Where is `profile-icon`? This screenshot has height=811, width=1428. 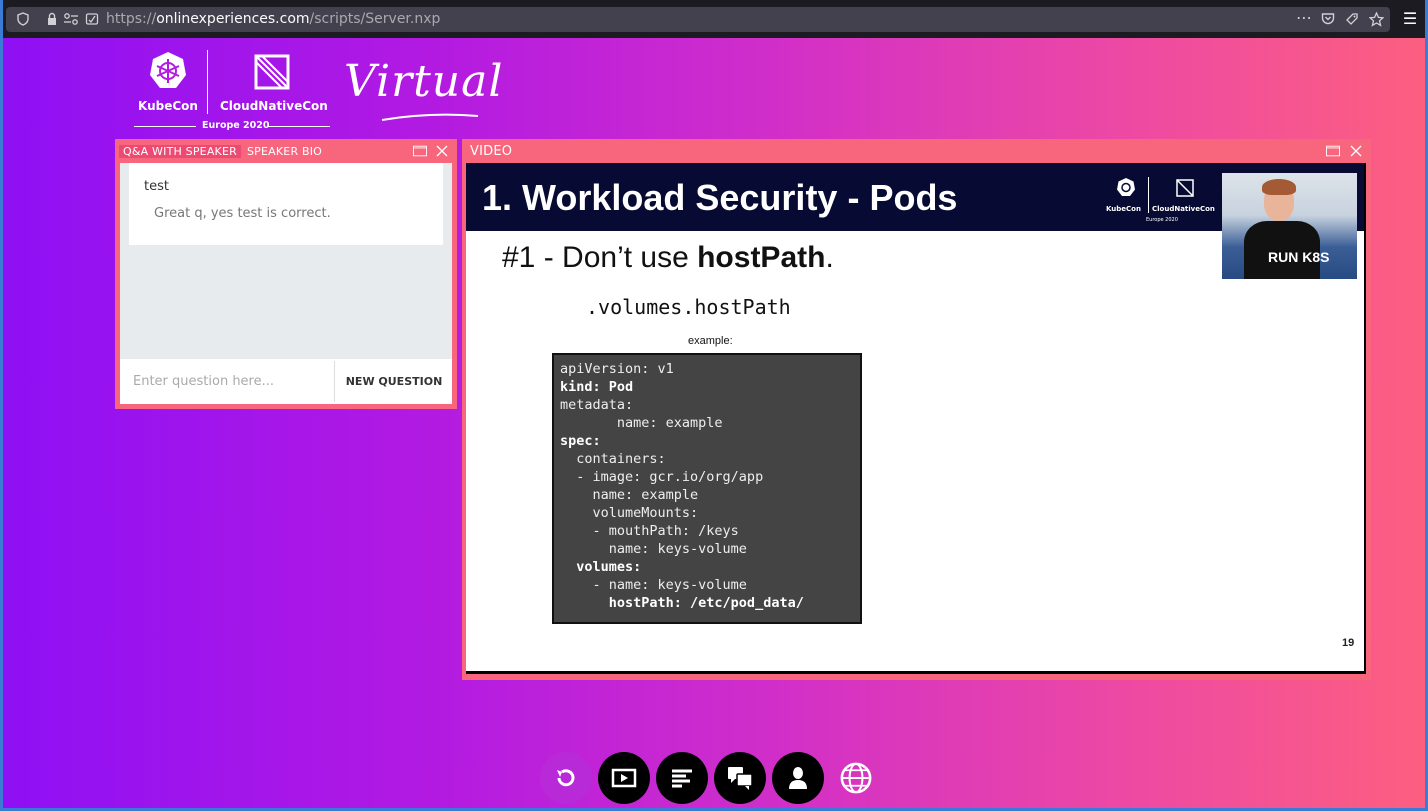 profile-icon is located at coordinates (798, 778).